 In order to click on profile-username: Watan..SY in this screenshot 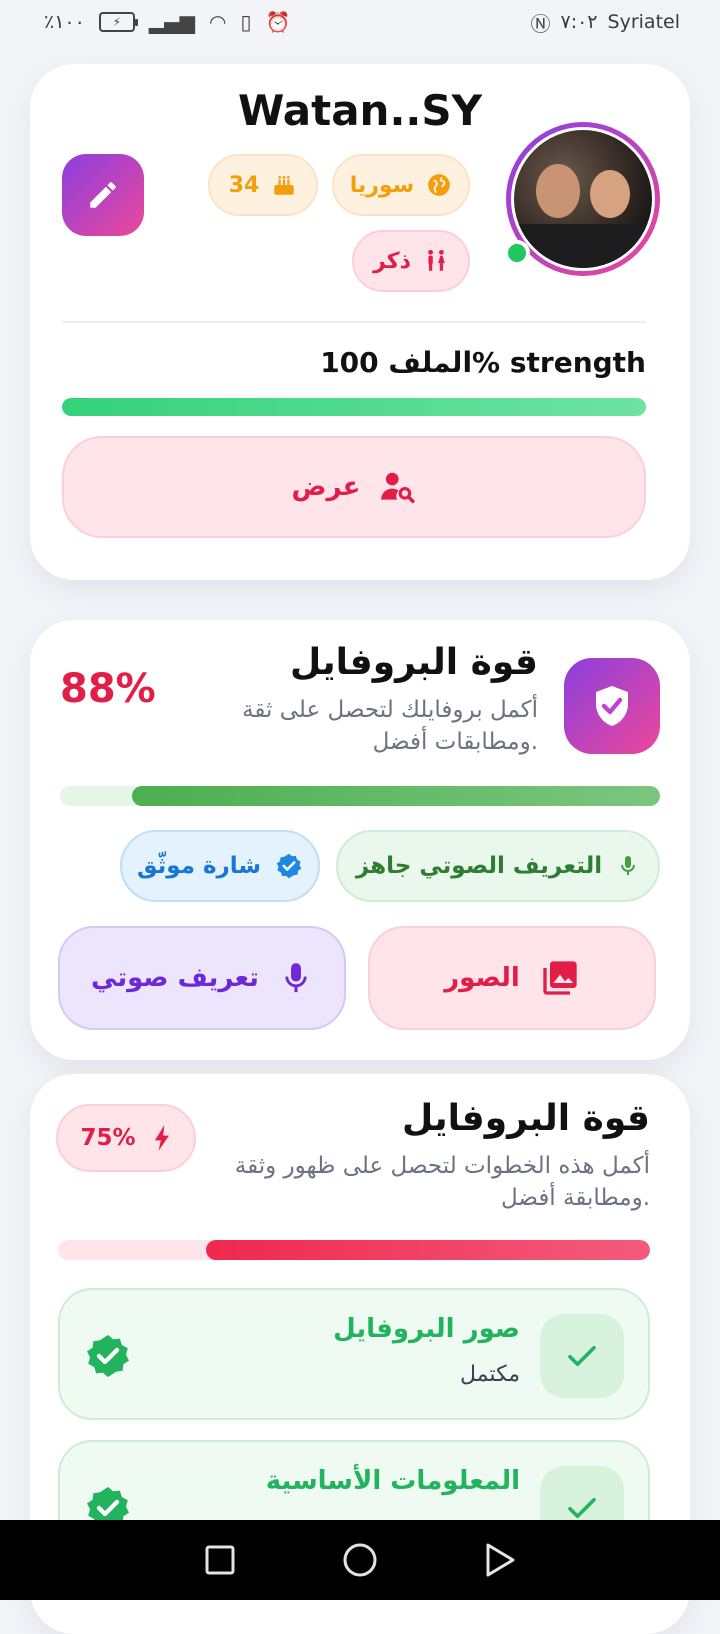, I will do `click(360, 110)`.